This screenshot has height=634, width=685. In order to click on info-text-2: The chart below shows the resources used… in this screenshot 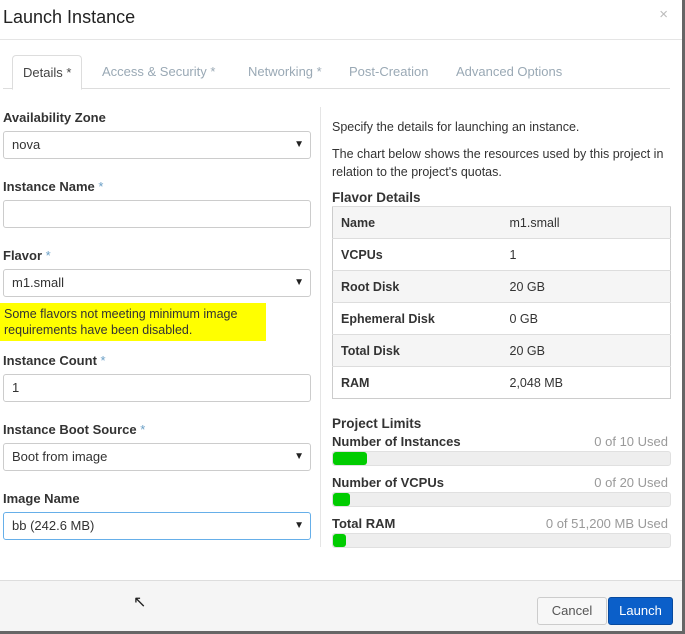, I will do `click(498, 163)`.